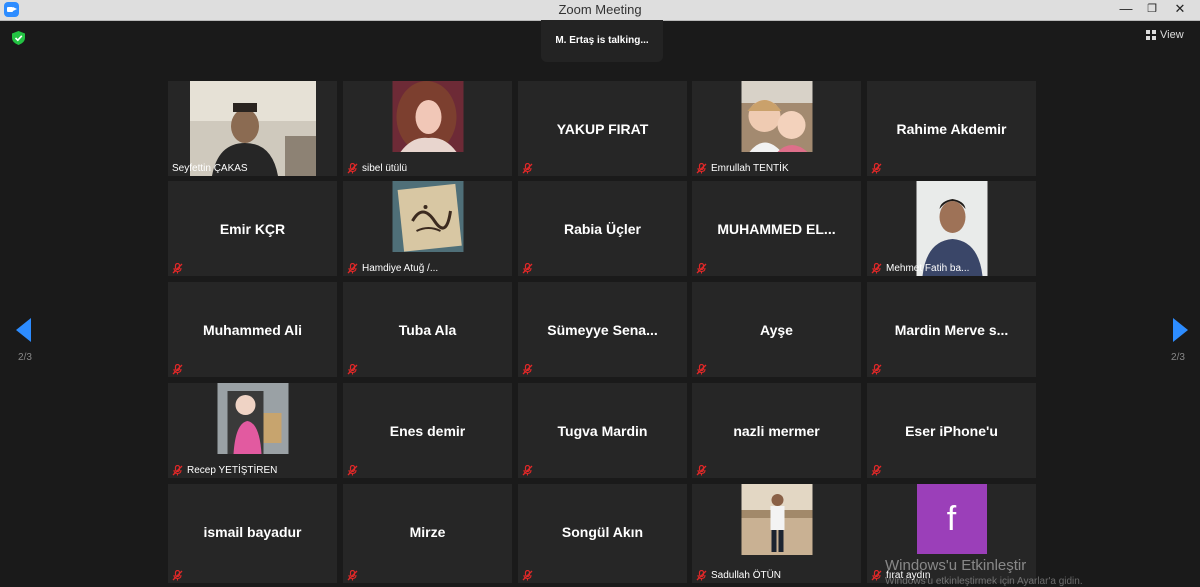 This screenshot has height=587, width=1200. I want to click on participant-tile: Seyfettin ÇAKAS, so click(252, 128).